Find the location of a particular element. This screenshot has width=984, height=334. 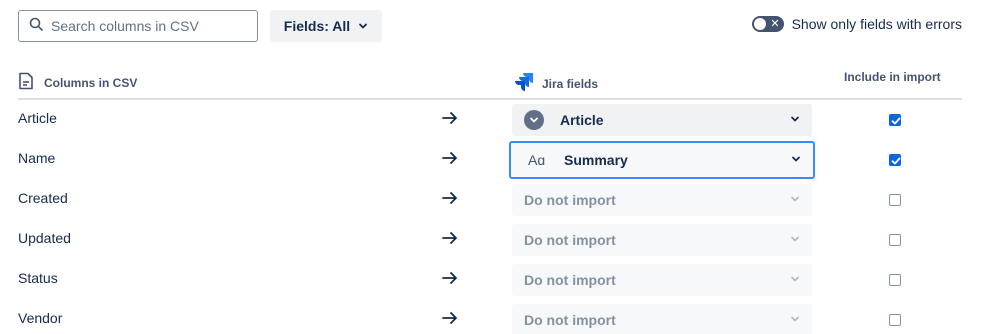

csv-columns-header: Columns in CSV is located at coordinates (77, 82).